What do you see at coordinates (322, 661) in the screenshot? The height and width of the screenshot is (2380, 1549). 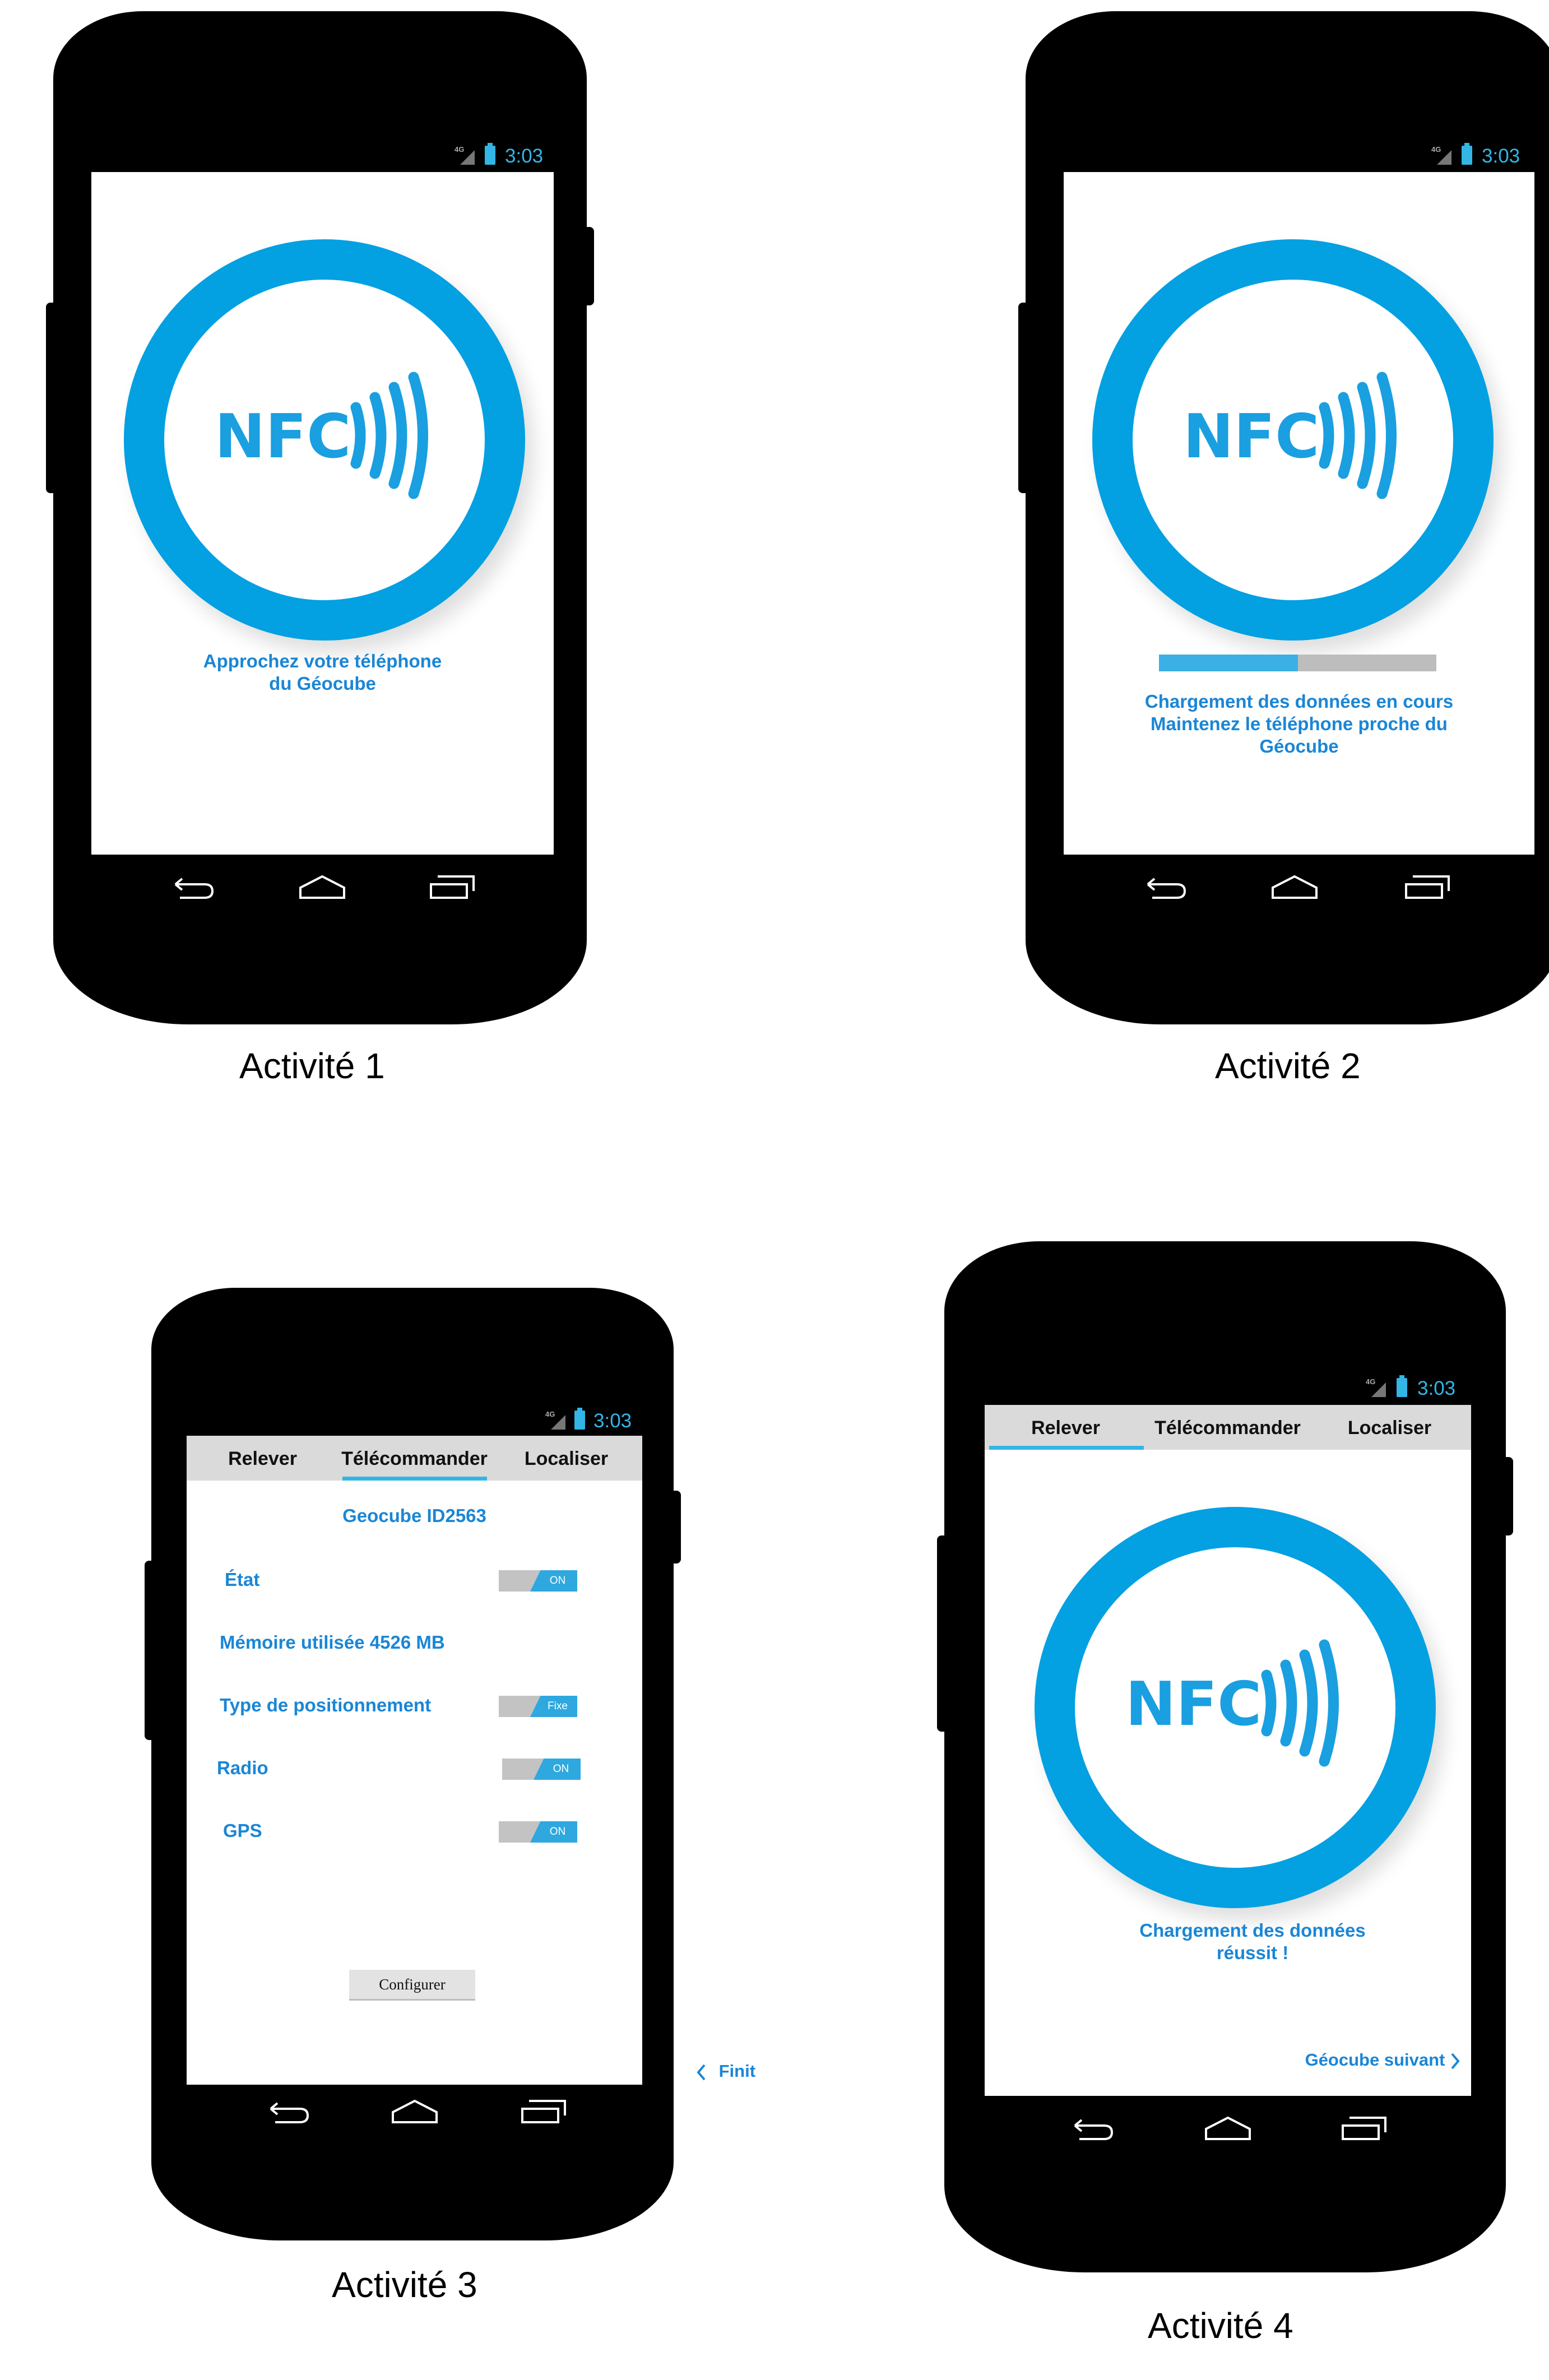 I see `instruction-line-1: Approchez votre téléphone` at bounding box center [322, 661].